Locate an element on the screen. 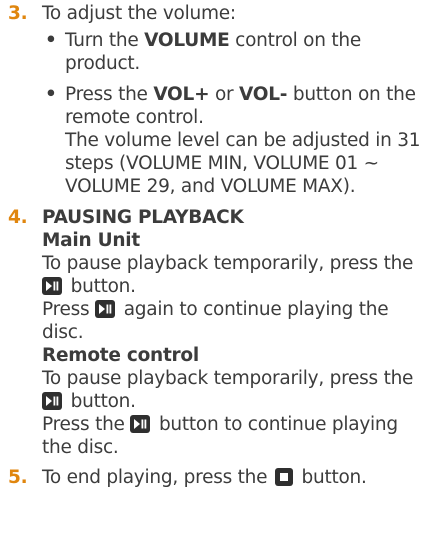 This screenshot has width=429, height=544. step-number: 3. is located at coordinates (18, 13).